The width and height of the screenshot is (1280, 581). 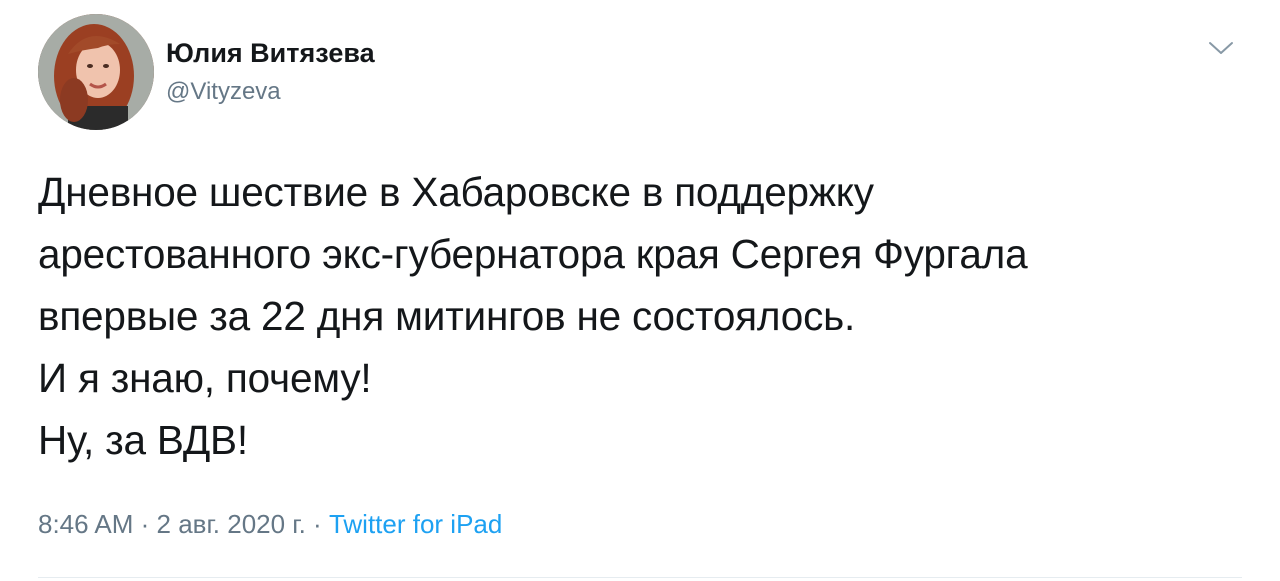 I want to click on tweet-text-line: Дневное шествие в Хабаровске в поддержку, so click(x=456, y=192).